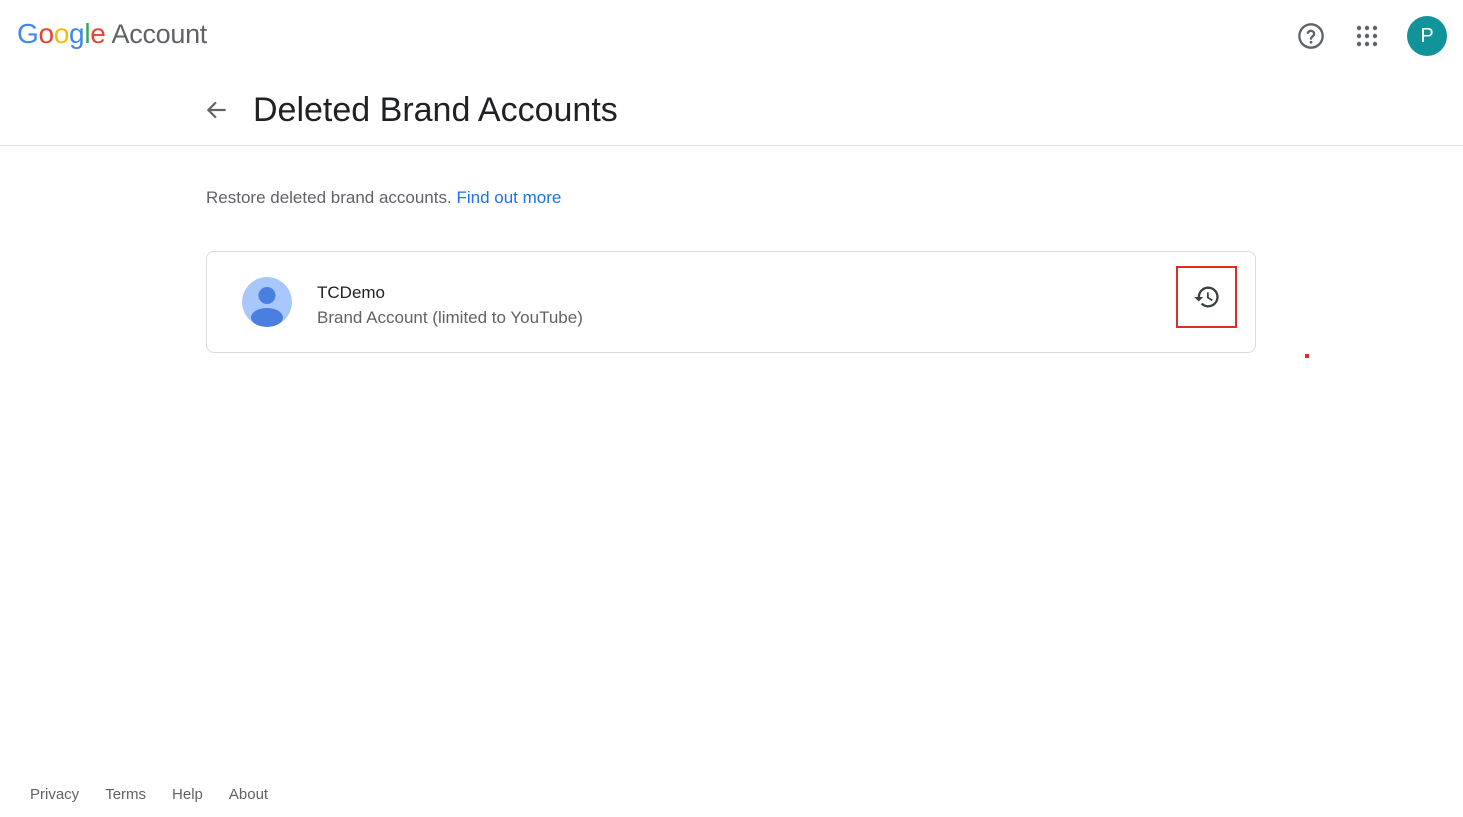 This screenshot has height=817, width=1463. I want to click on top-icons: P, so click(1369, 36).